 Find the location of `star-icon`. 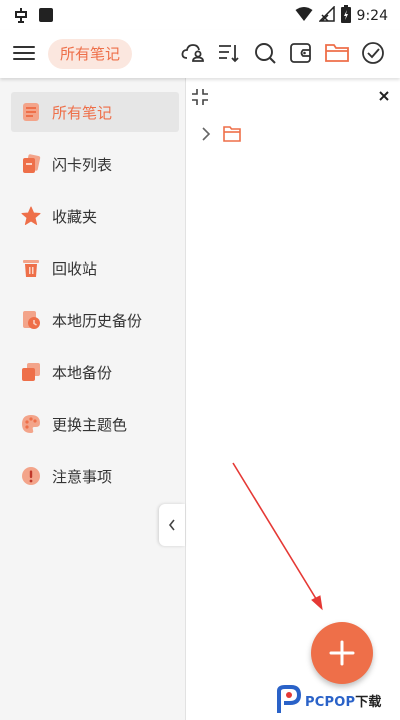

star-icon is located at coordinates (31, 216).